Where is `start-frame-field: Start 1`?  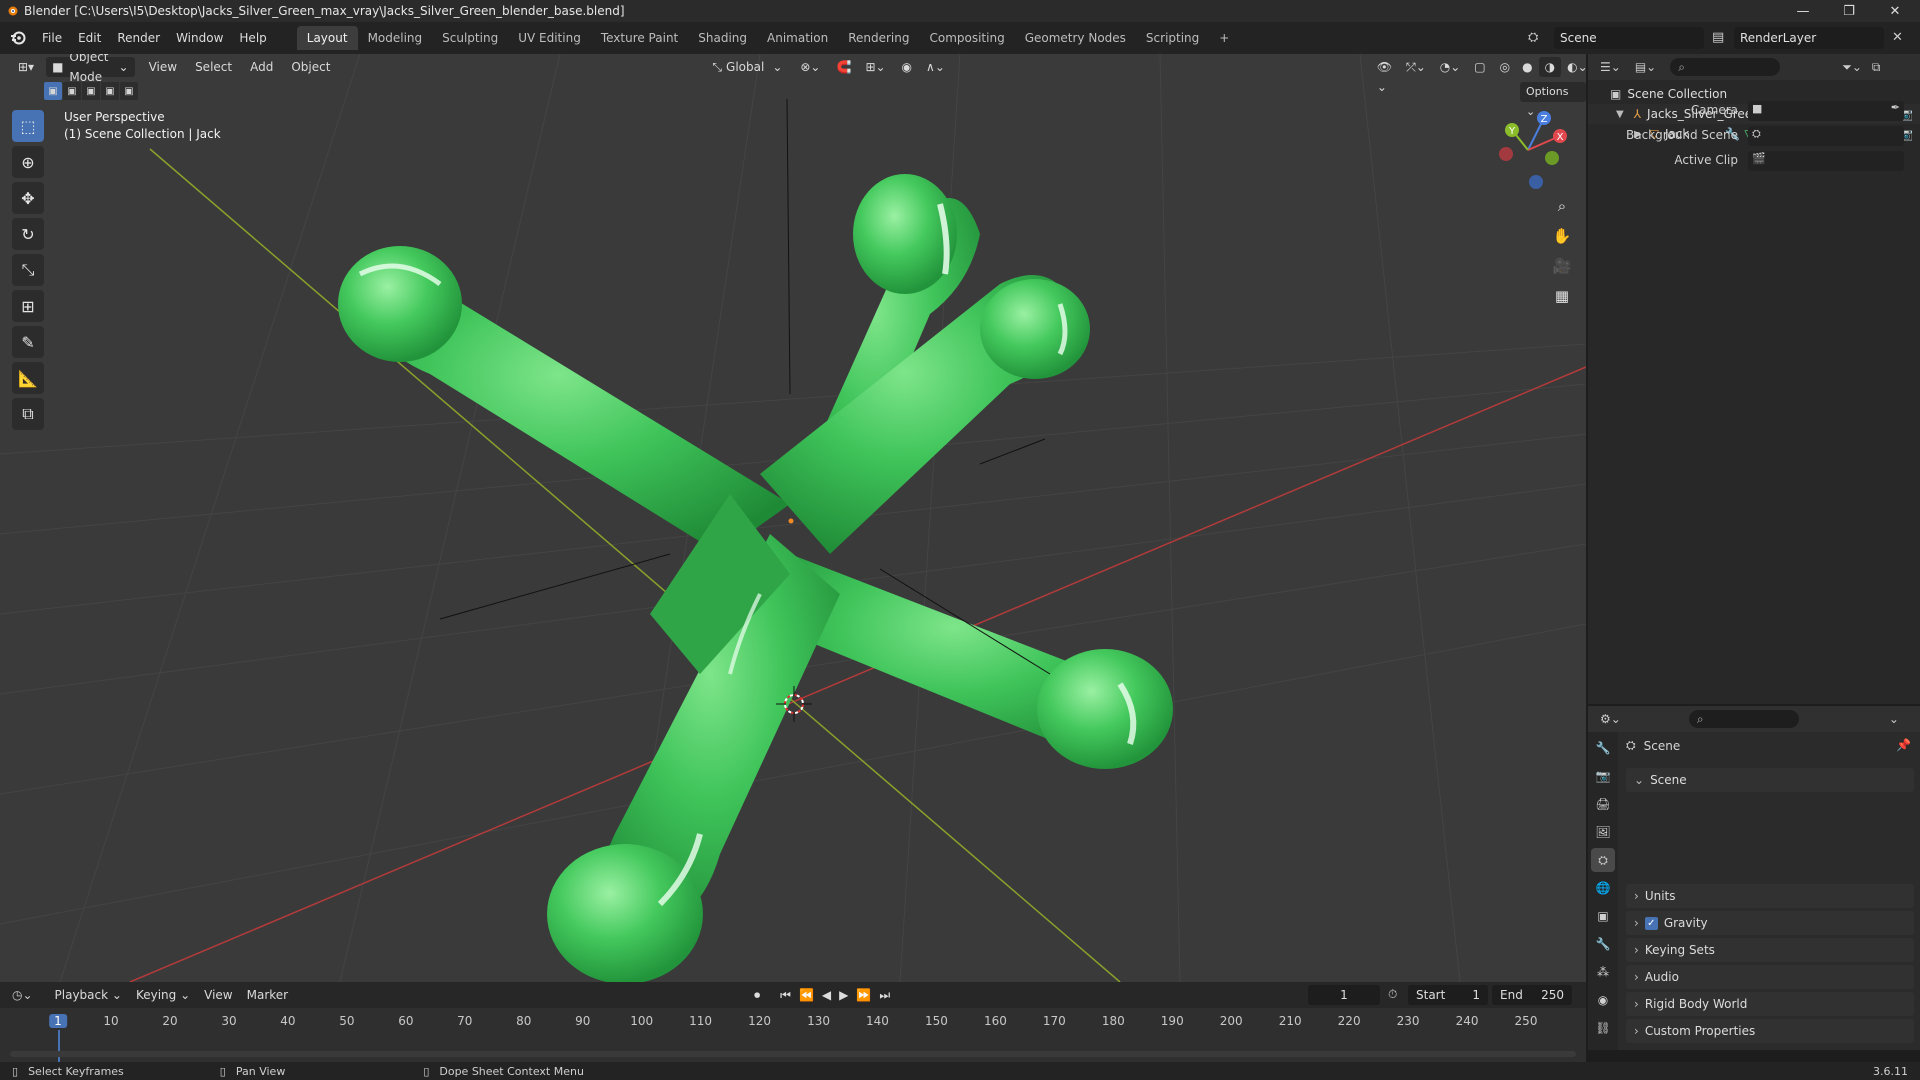
start-frame-field: Start 1 is located at coordinates (1448, 995).